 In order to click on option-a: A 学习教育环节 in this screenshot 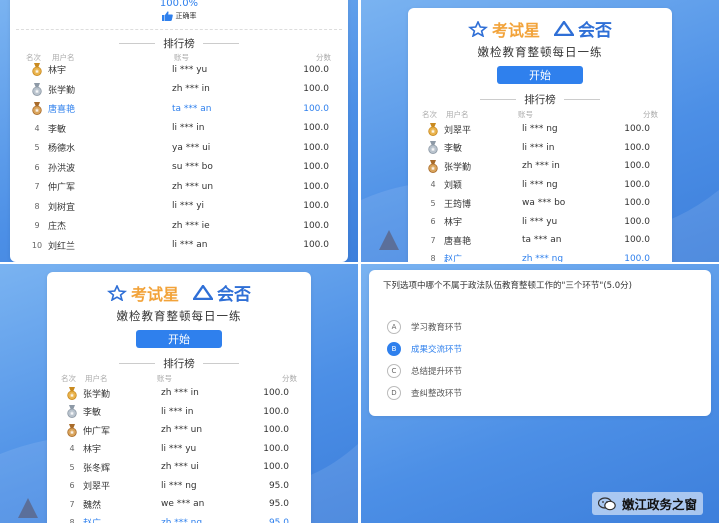, I will do `click(424, 327)`.